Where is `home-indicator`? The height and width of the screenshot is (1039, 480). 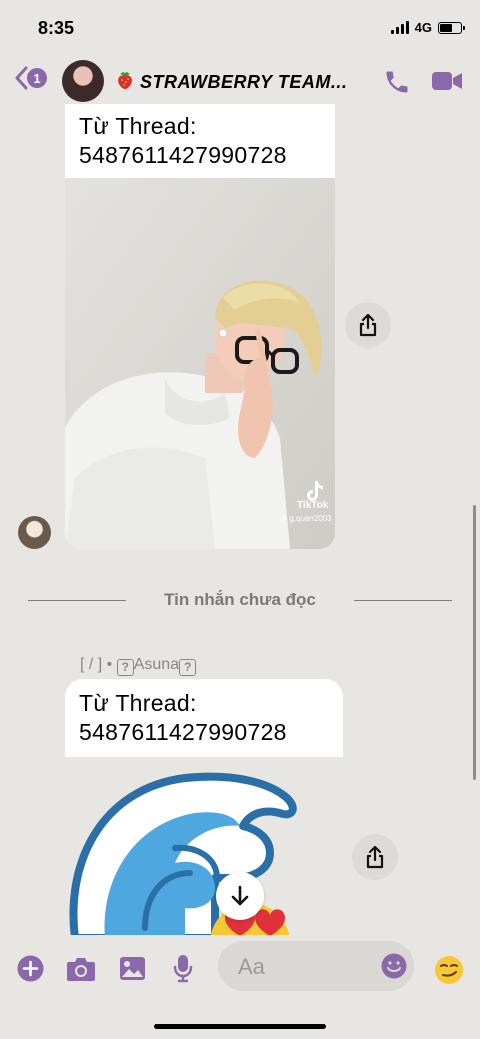
home-indicator is located at coordinates (240, 1026).